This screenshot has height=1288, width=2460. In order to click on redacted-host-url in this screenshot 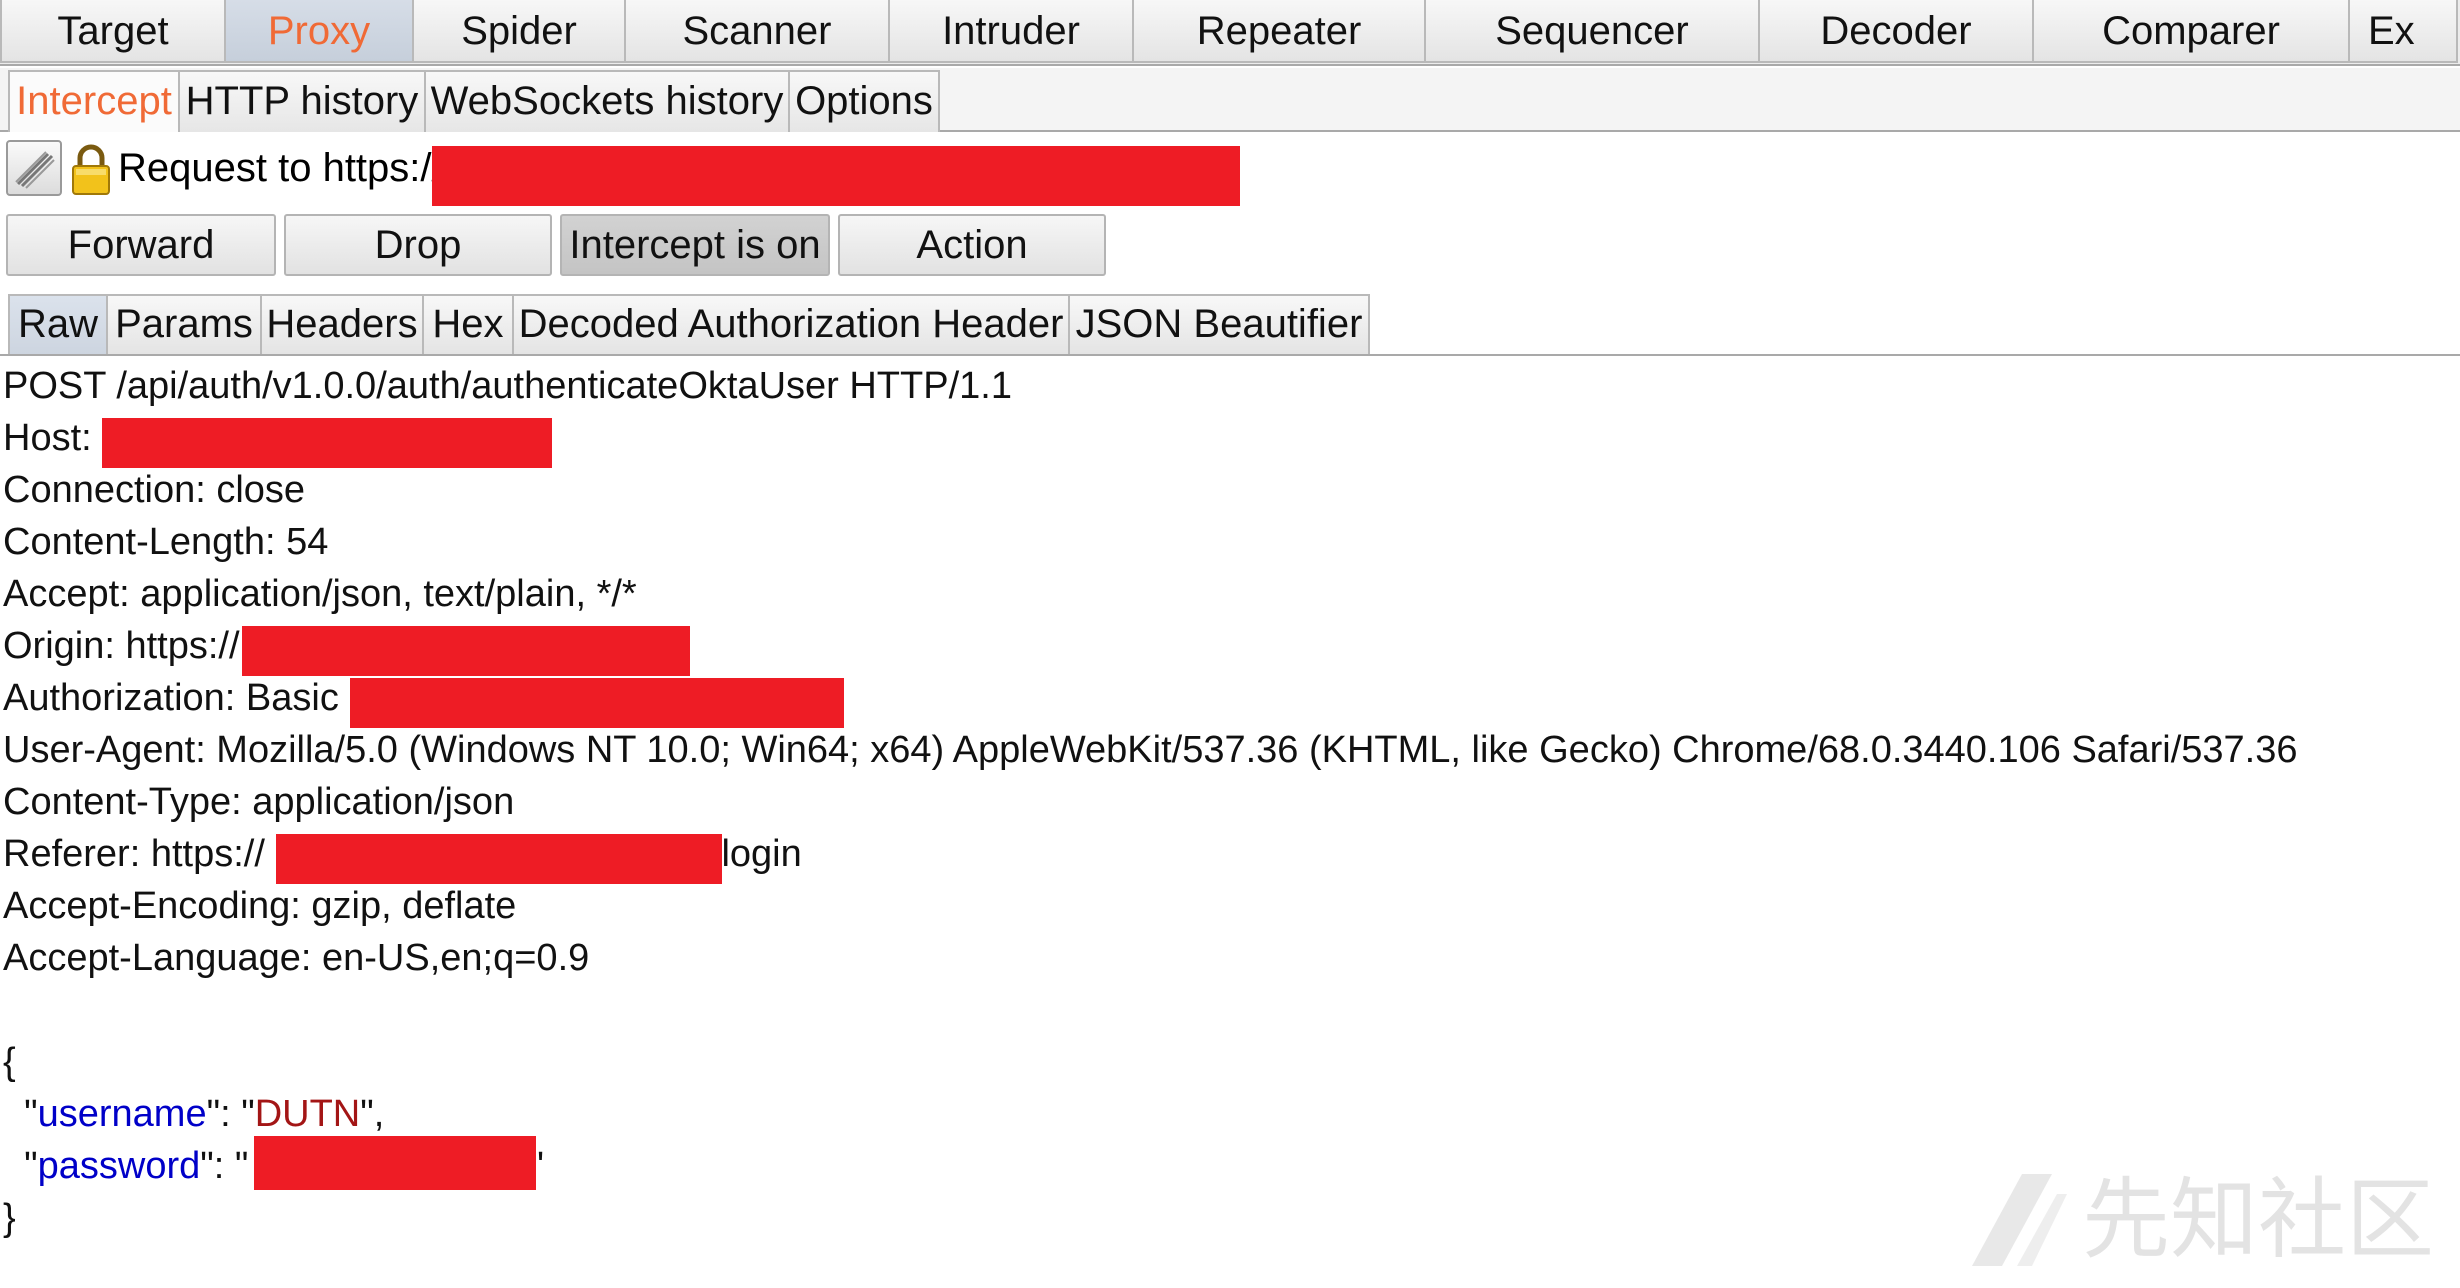, I will do `click(836, 176)`.